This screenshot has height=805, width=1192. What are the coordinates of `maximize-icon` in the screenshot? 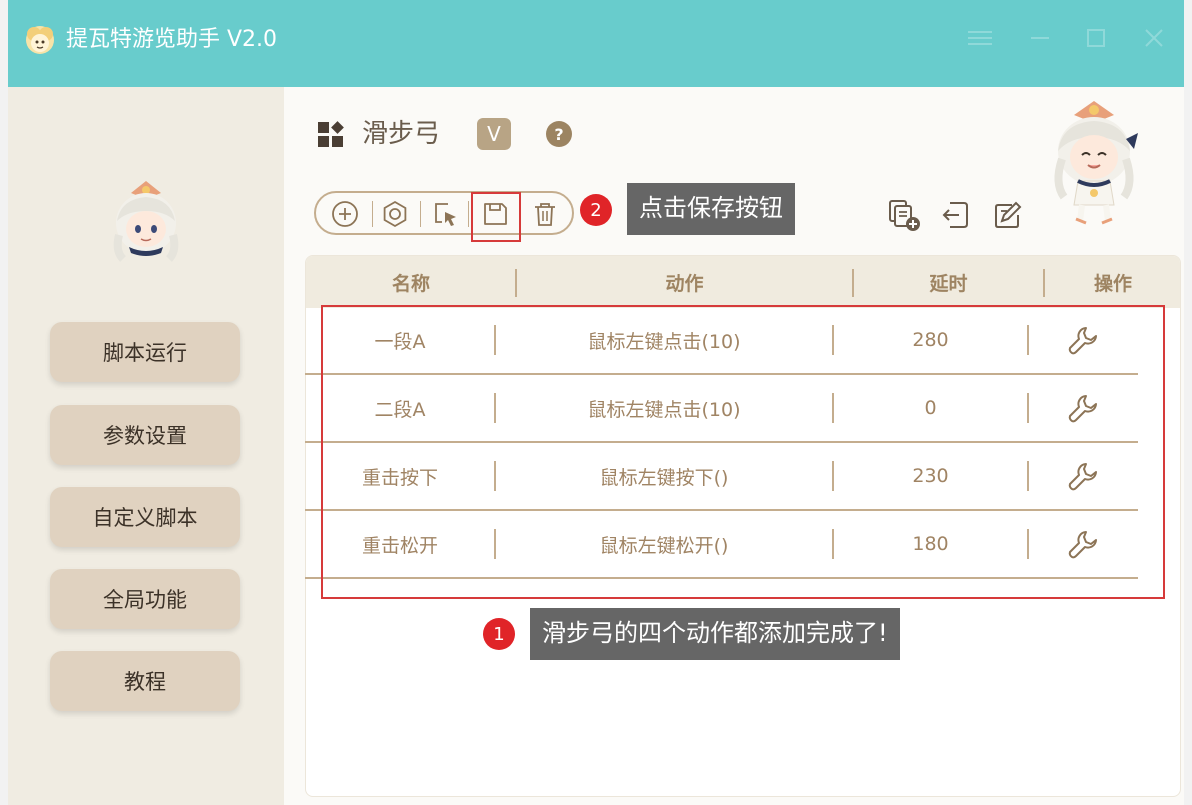 It's located at (1096, 38).